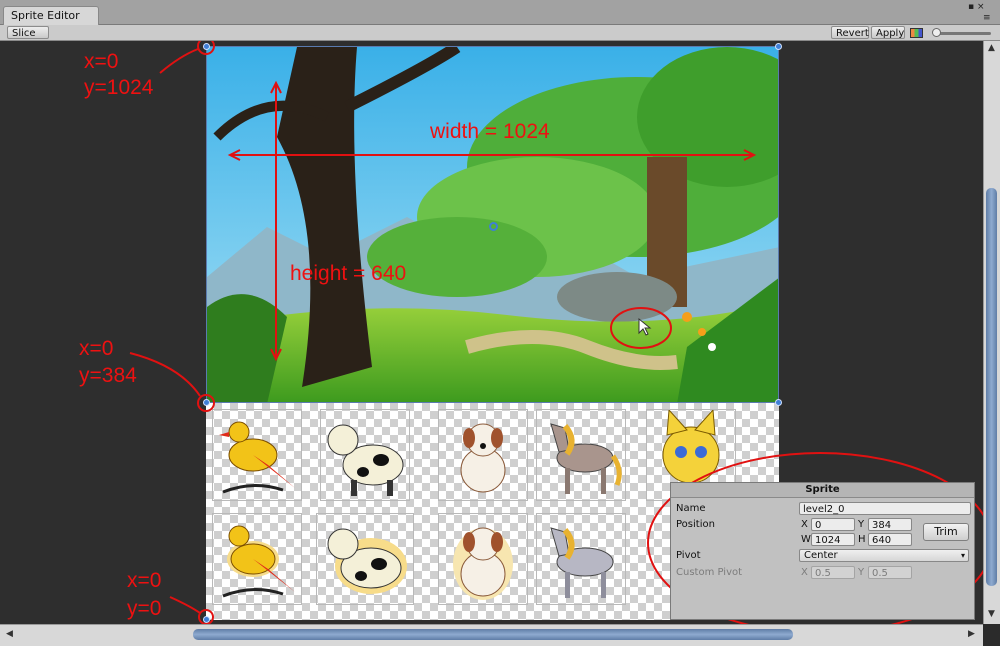  Describe the element at coordinates (691, 508) in the screenshot. I see `name-label: Name` at that location.